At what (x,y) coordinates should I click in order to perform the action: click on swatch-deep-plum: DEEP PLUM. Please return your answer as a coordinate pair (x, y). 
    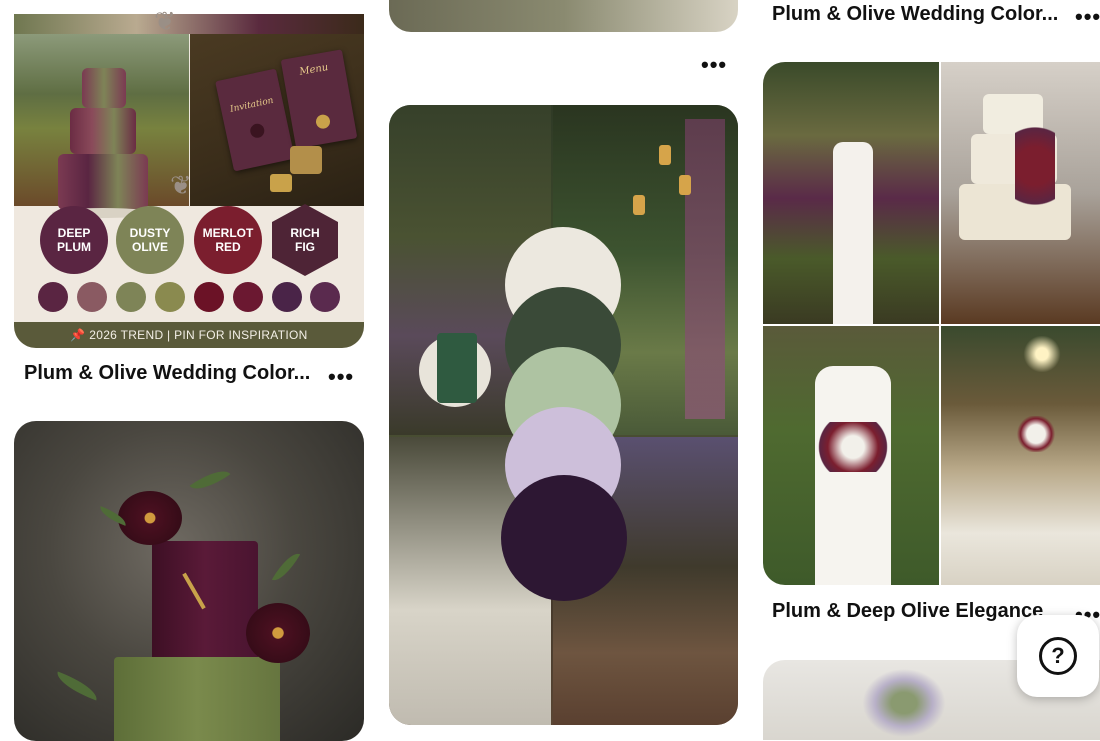
    Looking at the image, I should click on (74, 240).